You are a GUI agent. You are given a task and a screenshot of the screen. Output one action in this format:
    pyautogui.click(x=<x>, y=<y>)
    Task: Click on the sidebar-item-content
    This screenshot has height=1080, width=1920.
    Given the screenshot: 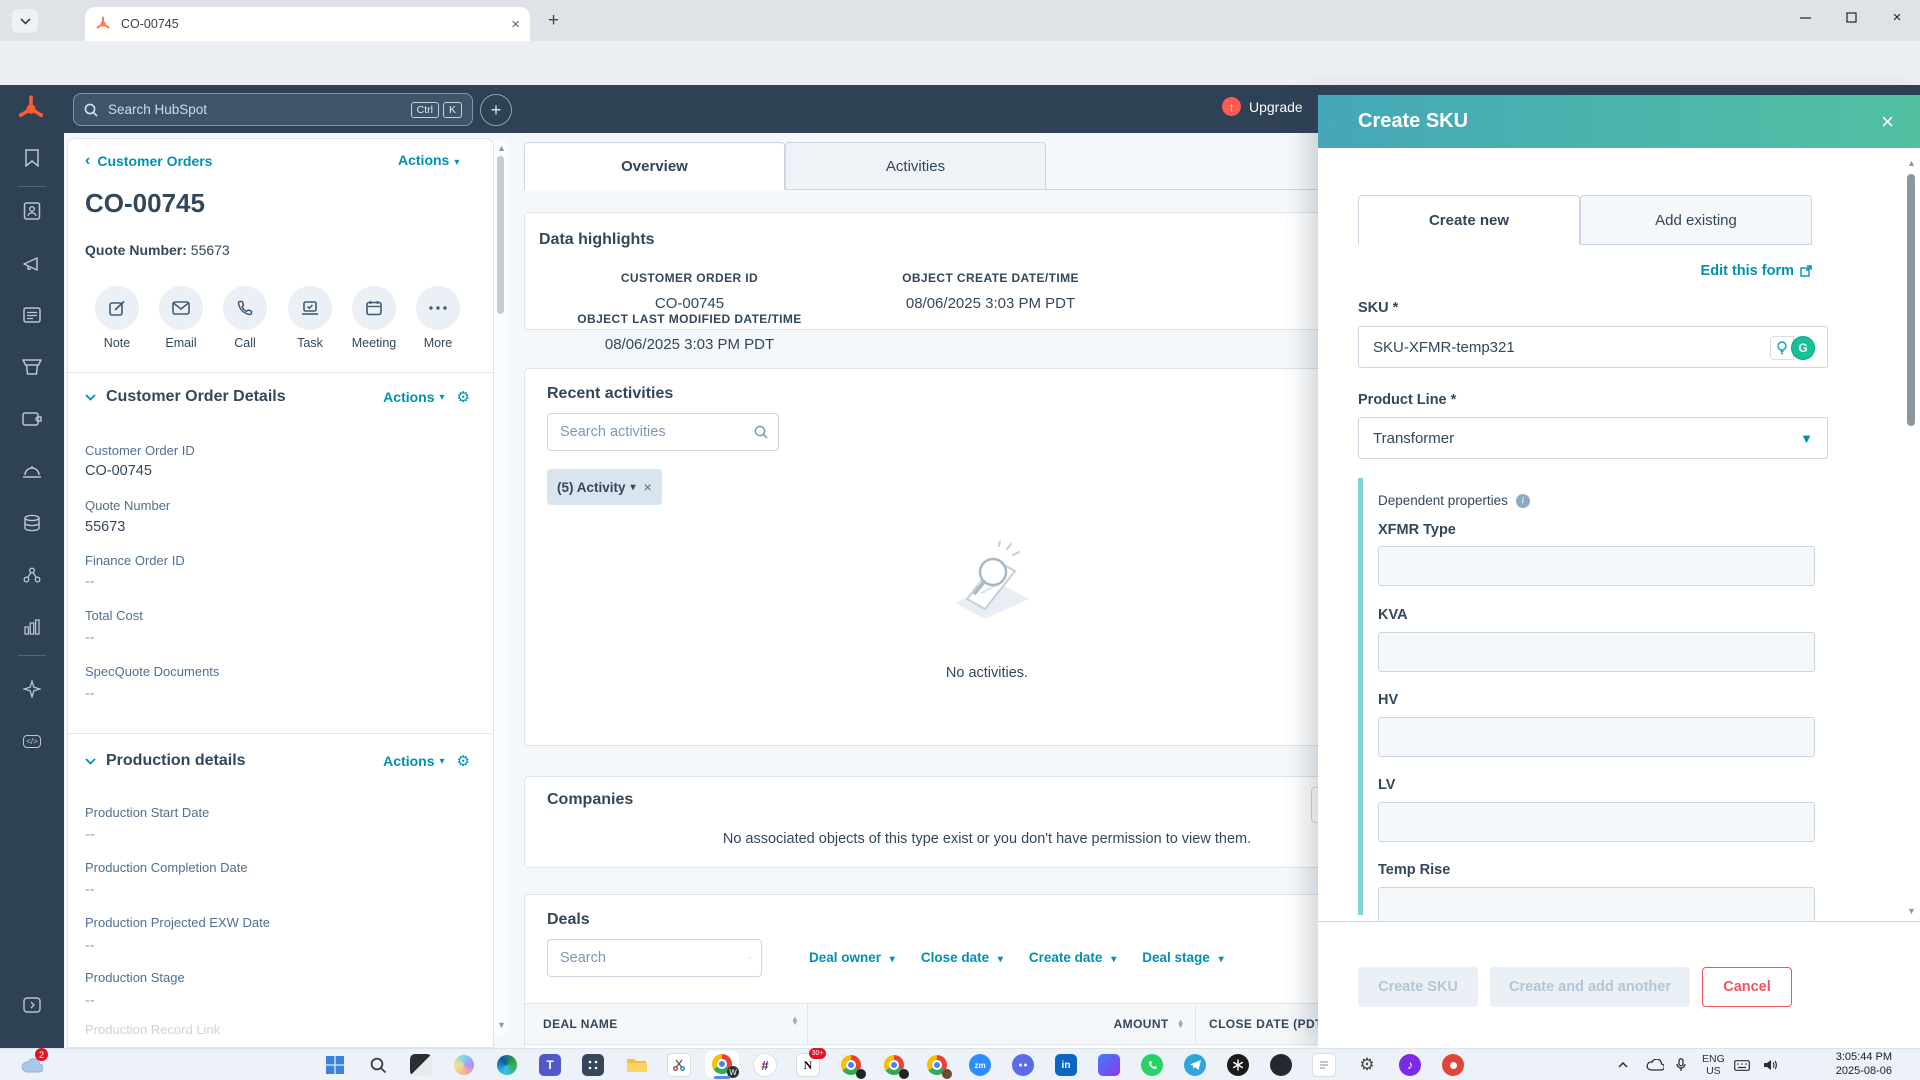 What is the action you would take?
    pyautogui.click(x=32, y=315)
    